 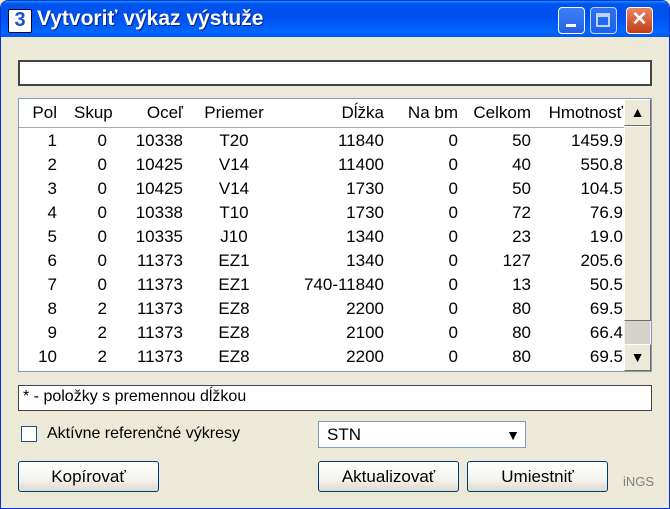 What do you see at coordinates (521, 212) in the screenshot?
I see `cell-celkom: 72` at bounding box center [521, 212].